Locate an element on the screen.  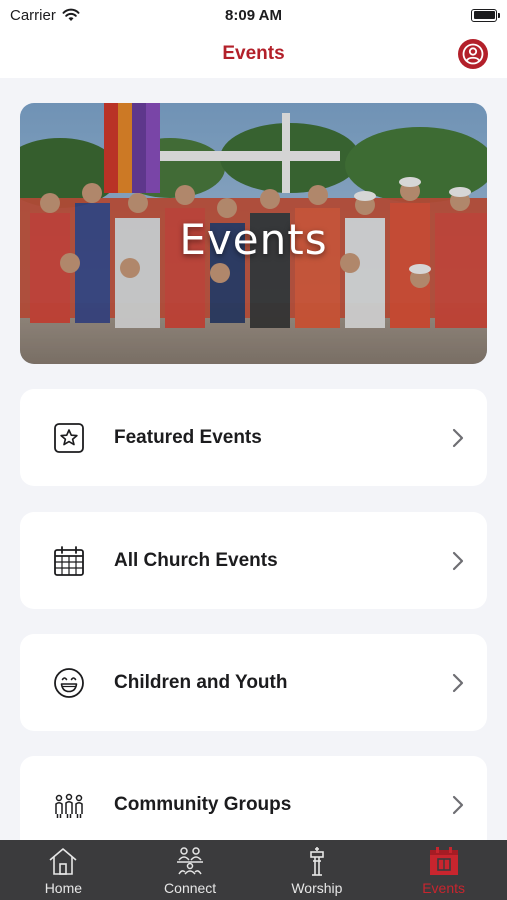
tab-label: Home is located at coordinates (63, 888).